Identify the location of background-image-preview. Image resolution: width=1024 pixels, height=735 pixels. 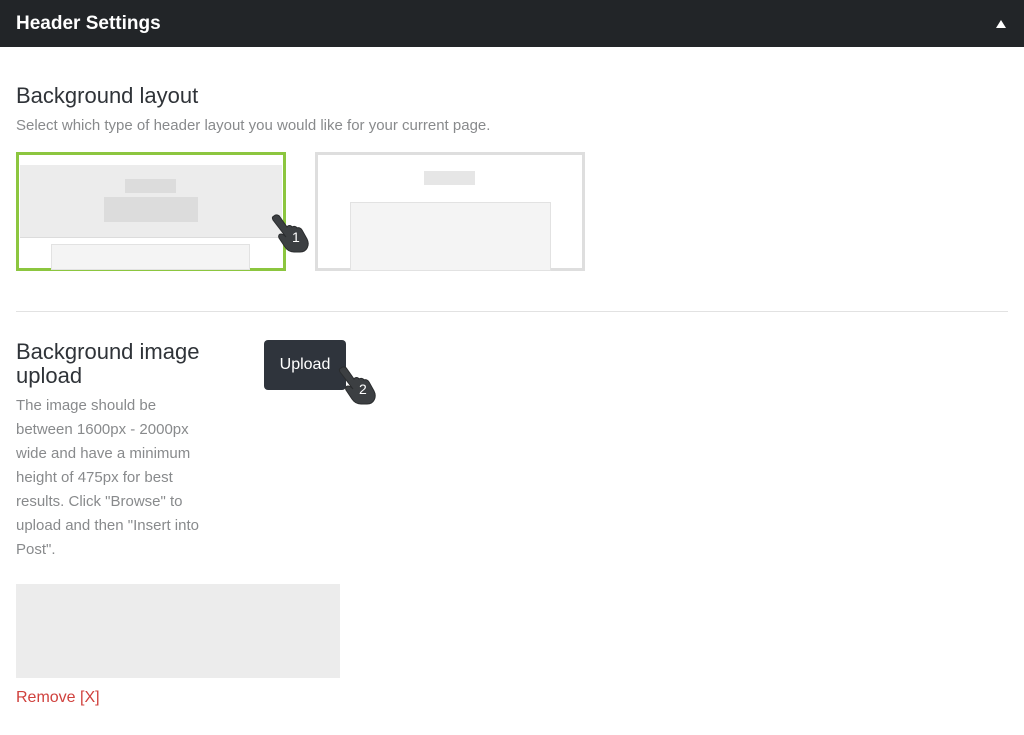
(178, 631).